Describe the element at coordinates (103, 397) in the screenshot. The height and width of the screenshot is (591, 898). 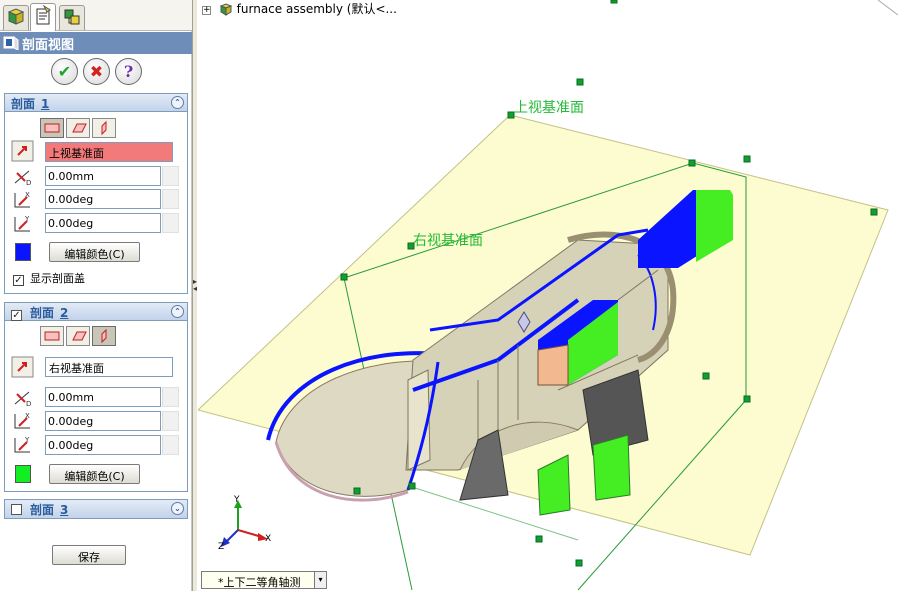
I see `section2-offset-input: 0.00mm` at that location.